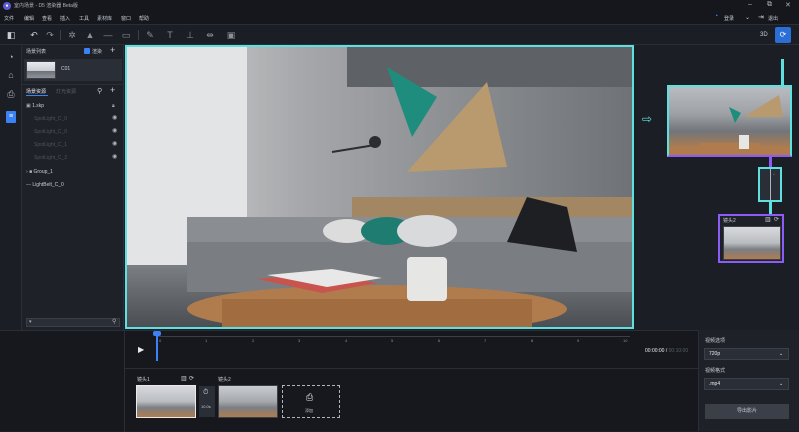 Image resolution: width=799 pixels, height=432 pixels. Describe the element at coordinates (45, 185) in the screenshot. I see `tree-row: — LightBelt_C_0` at that location.